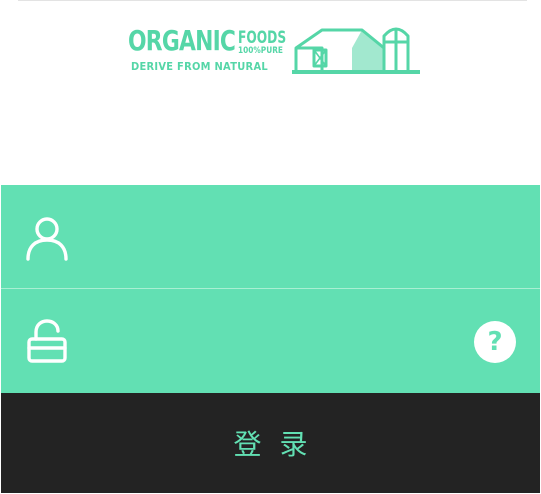 The width and height of the screenshot is (541, 494). Describe the element at coordinates (260, 51) in the screenshot. I see `logo-brand-pure: 100%PURE` at that location.